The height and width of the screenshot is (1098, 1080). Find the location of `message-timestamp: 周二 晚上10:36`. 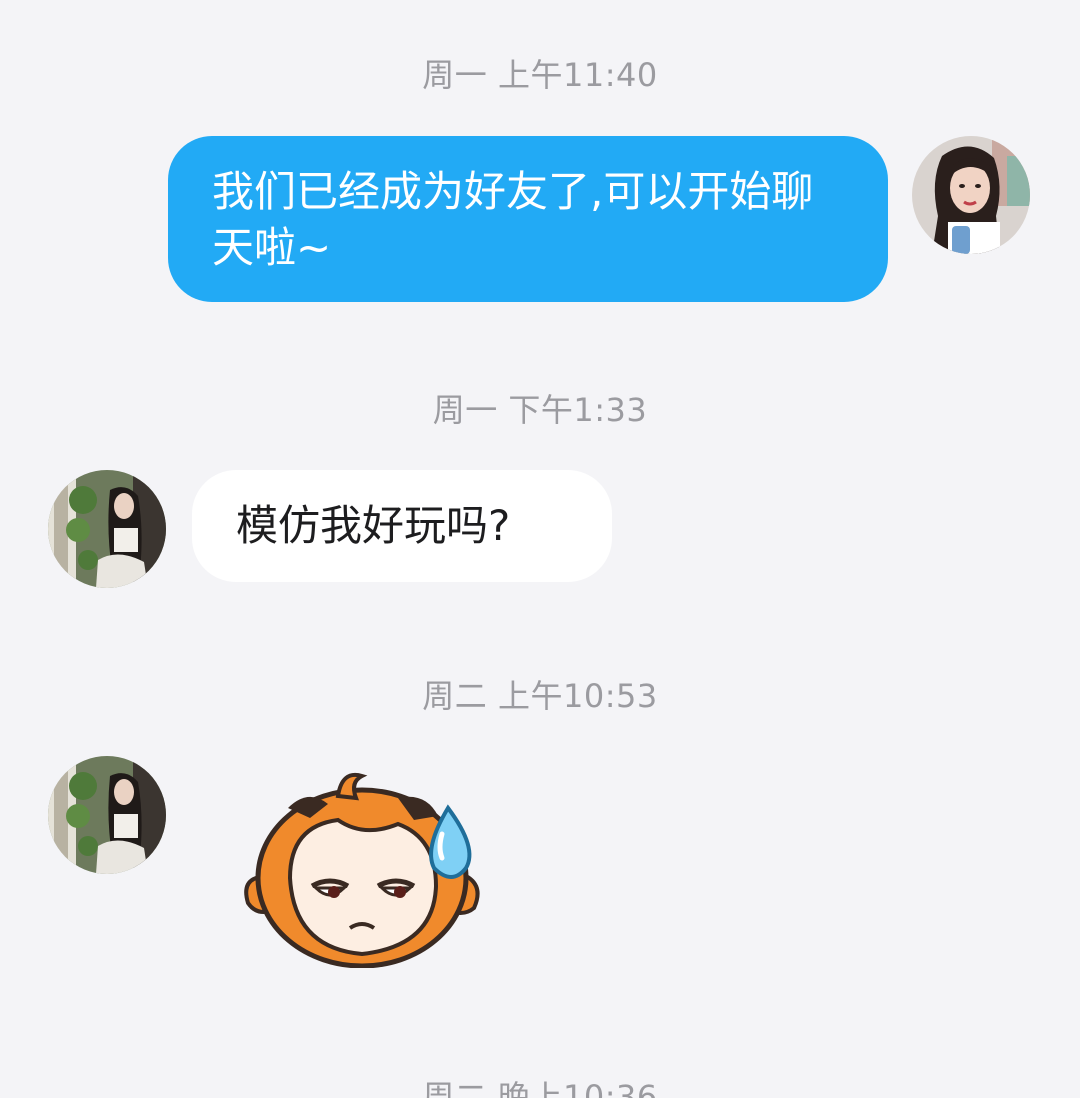

message-timestamp: 周二 晚上10:36 is located at coordinates (540, 1088).